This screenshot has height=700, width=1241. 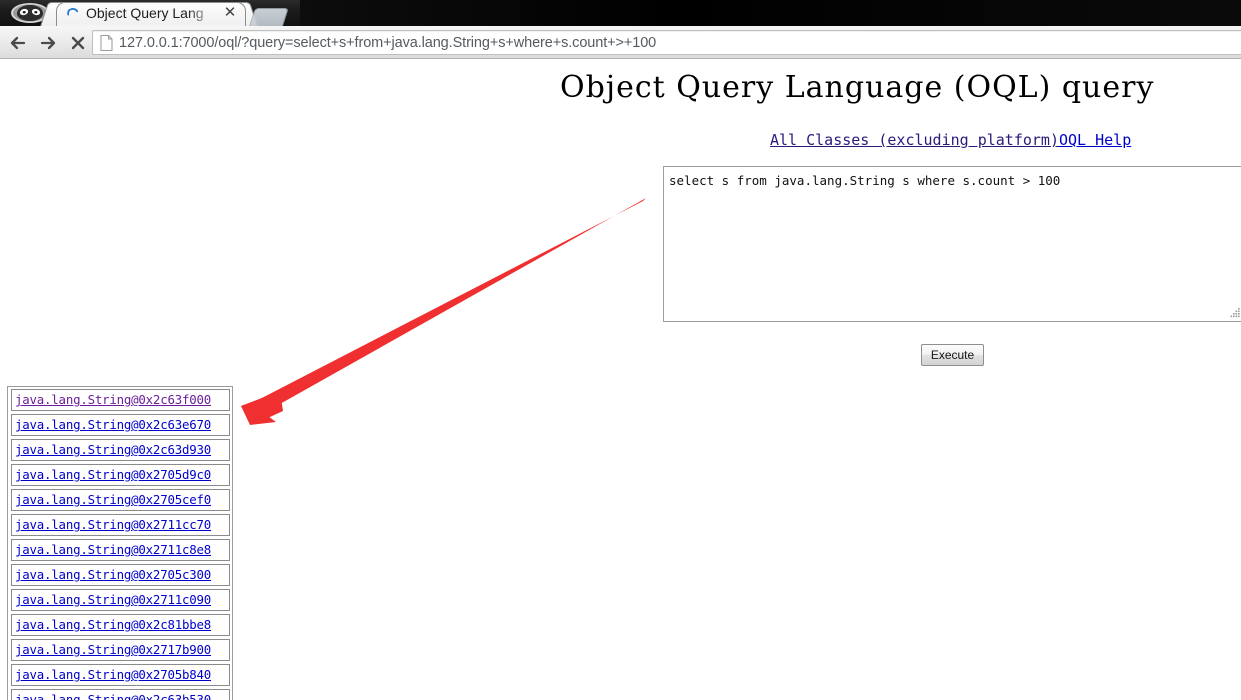 What do you see at coordinates (120, 425) in the screenshot?
I see `result-item: java.lang.String@0x2c63e670` at bounding box center [120, 425].